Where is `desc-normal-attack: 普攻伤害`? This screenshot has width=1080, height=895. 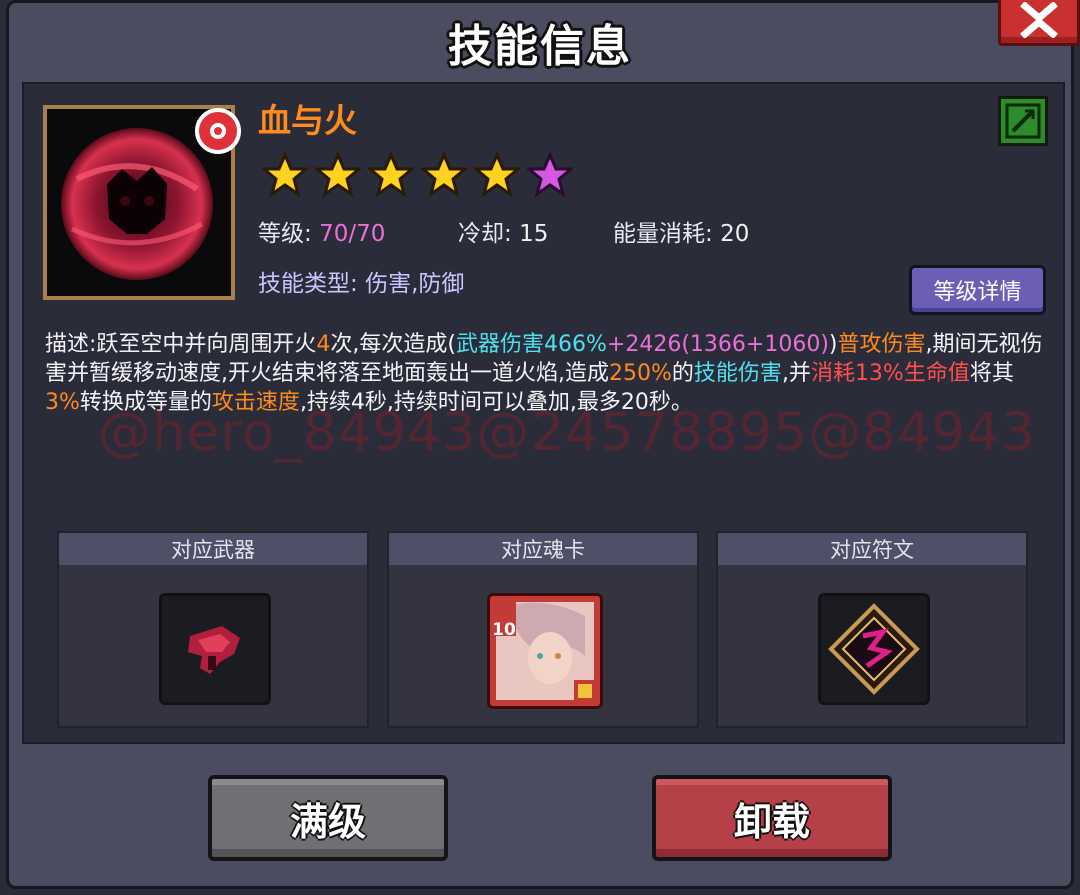 desc-normal-attack: 普攻伤害 is located at coordinates (881, 344).